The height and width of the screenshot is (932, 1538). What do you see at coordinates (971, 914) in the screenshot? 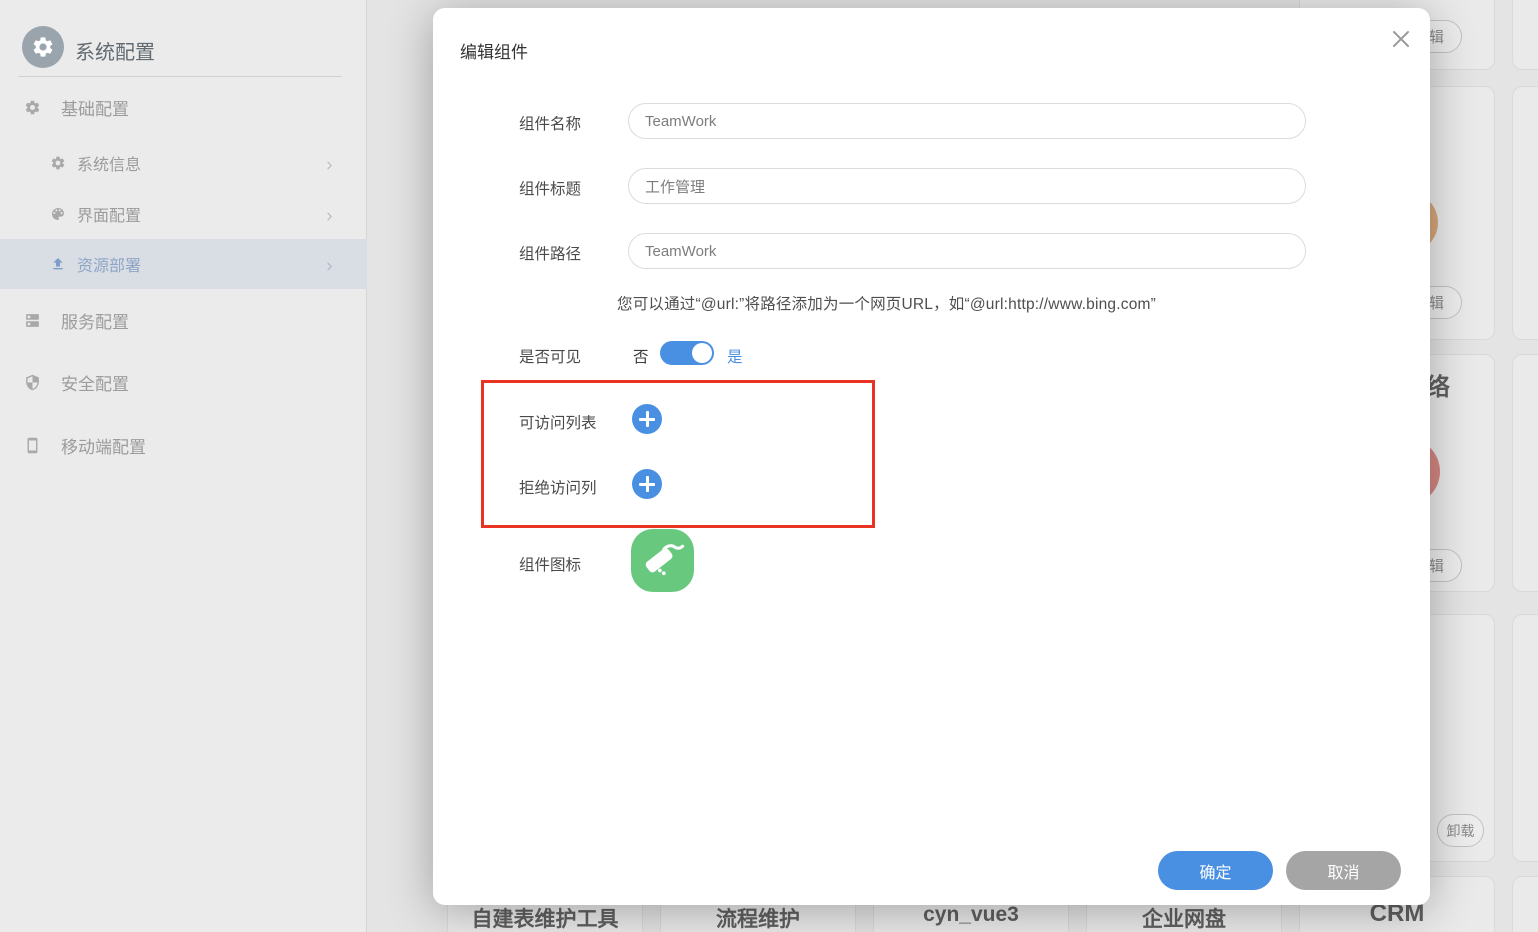
I see `card-title: cyn_vue3` at bounding box center [971, 914].